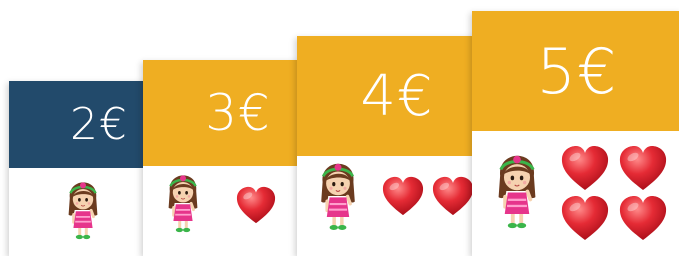 The width and height of the screenshot is (679, 256). I want to click on price-header: 2€, so click(84, 124).